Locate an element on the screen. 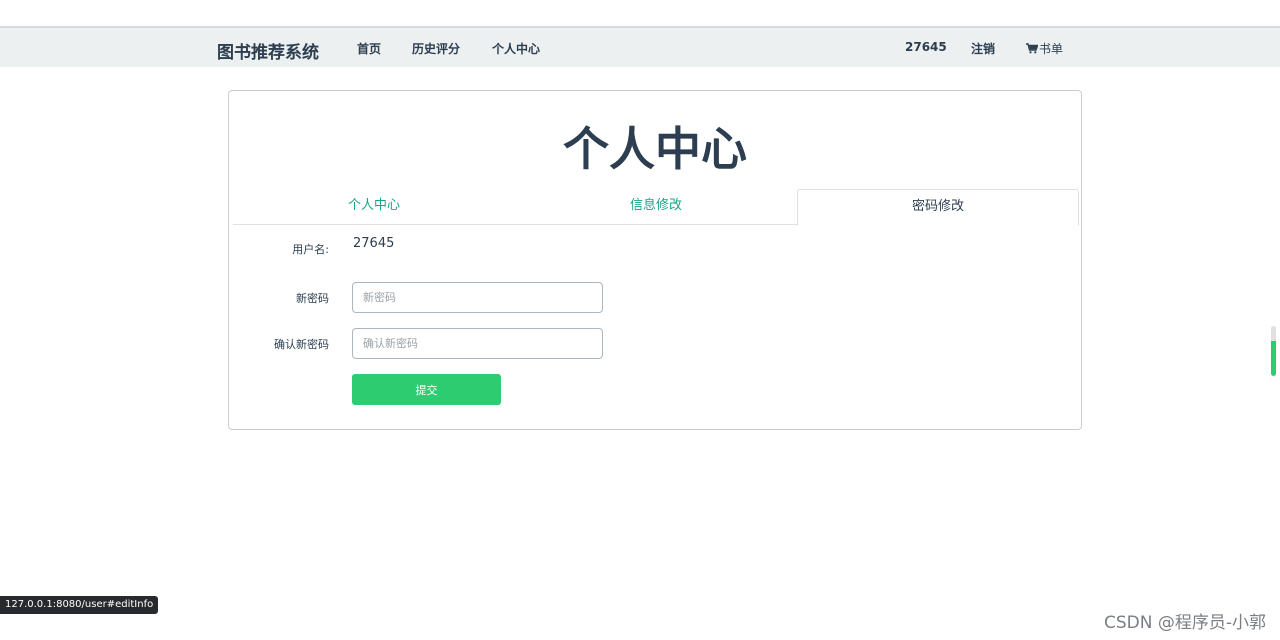  tab-edit-info: 信息修改 is located at coordinates (656, 207).